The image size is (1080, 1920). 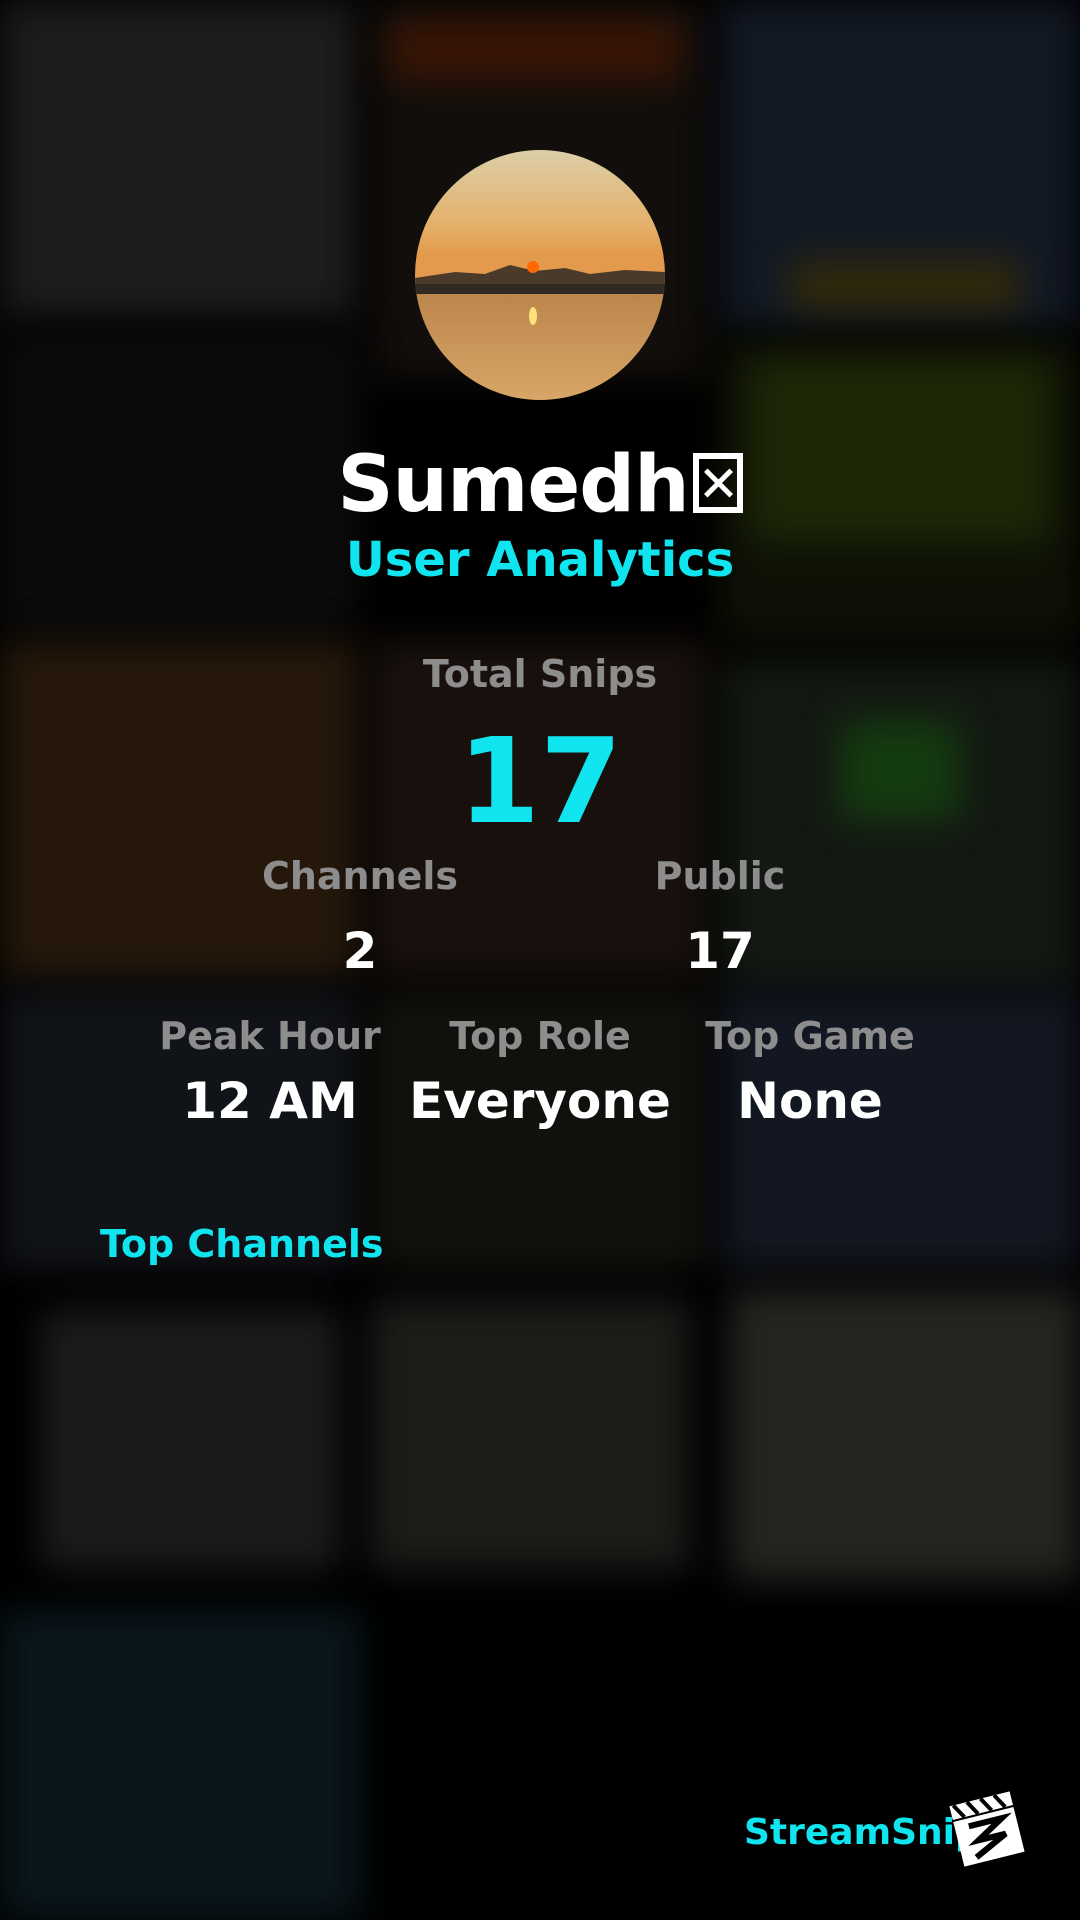 What do you see at coordinates (540, 560) in the screenshot?
I see `page-subtitle: User Analytics` at bounding box center [540, 560].